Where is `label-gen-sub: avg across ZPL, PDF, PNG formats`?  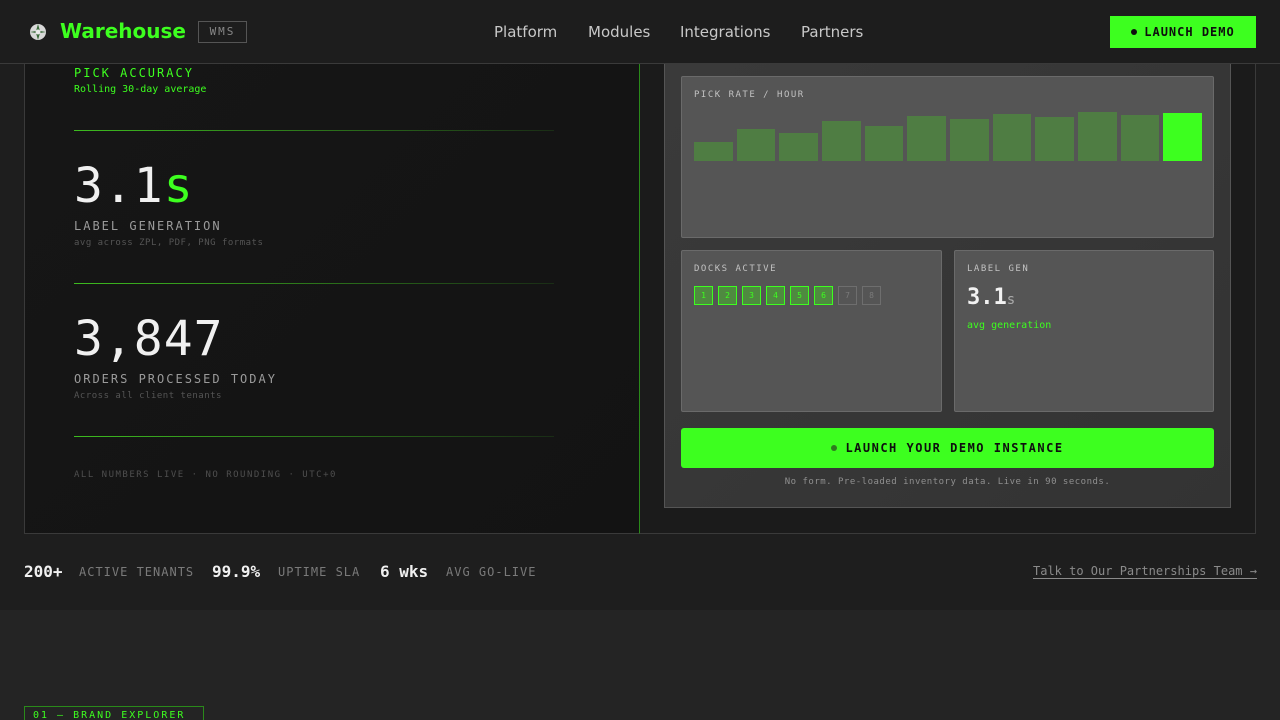 label-gen-sub: avg across ZPL, PDF, PNG formats is located at coordinates (169, 243).